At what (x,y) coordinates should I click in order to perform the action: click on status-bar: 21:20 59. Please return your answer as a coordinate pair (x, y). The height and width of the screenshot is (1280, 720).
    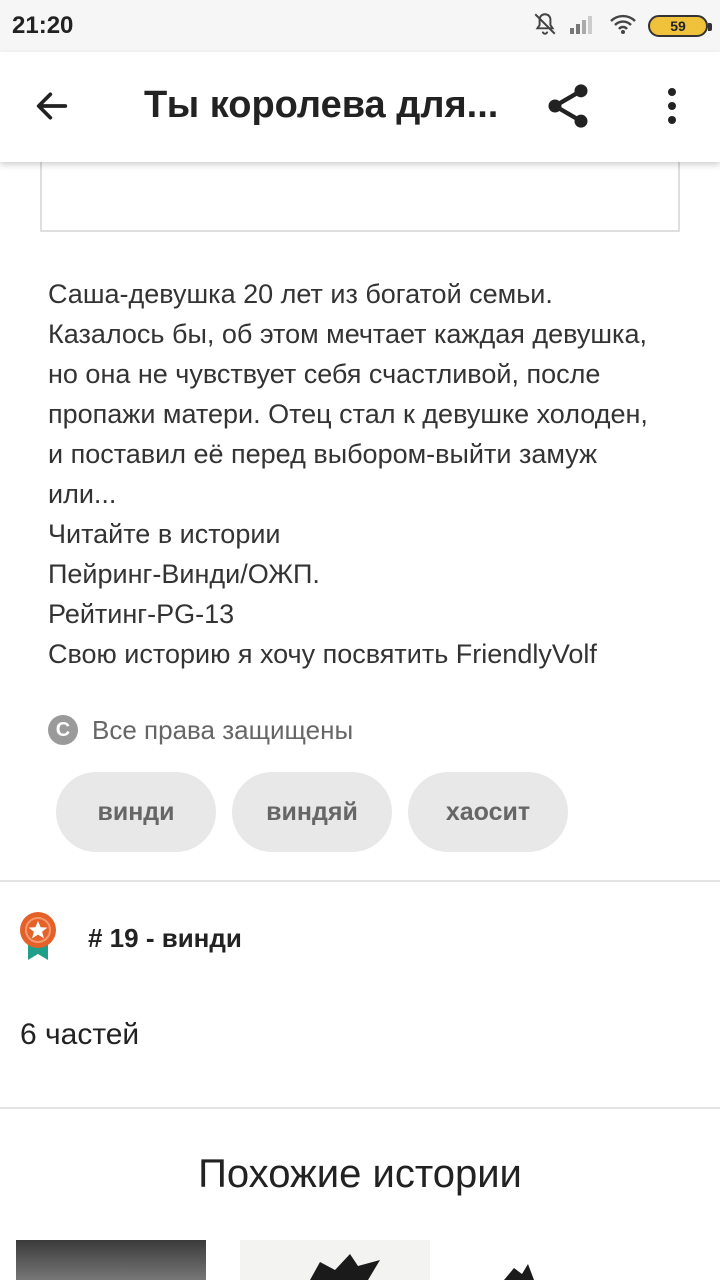
    Looking at the image, I should click on (360, 26).